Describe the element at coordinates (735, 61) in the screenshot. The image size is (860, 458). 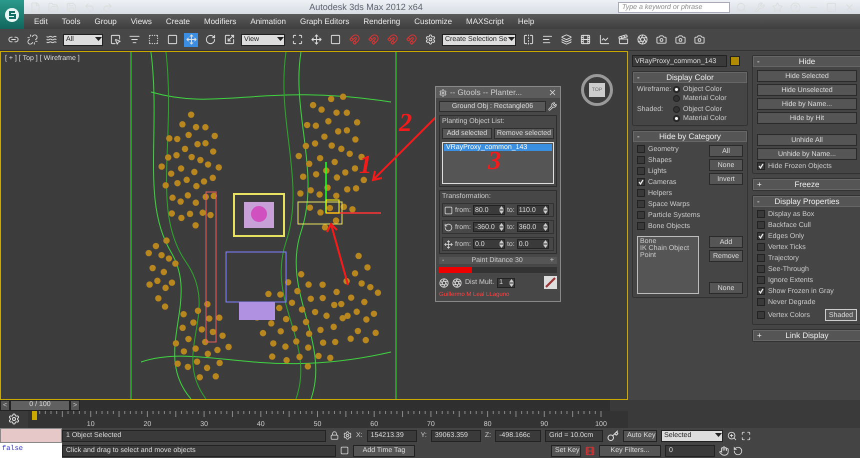
I see `object-color-swatch` at that location.